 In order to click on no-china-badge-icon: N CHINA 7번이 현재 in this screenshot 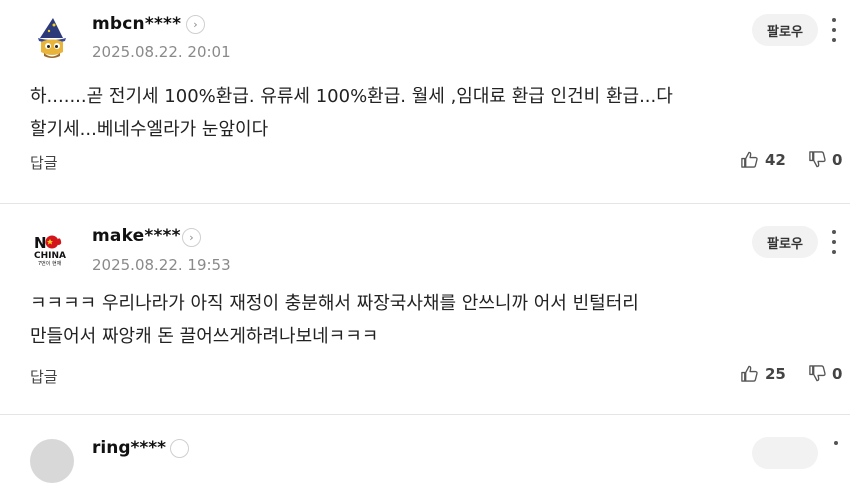, I will do `click(52, 249)`.